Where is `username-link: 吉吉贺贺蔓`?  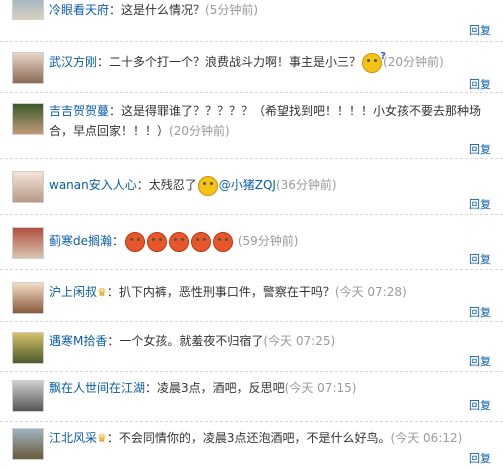 username-link: 吉吉贺贺蔓 is located at coordinates (79, 111).